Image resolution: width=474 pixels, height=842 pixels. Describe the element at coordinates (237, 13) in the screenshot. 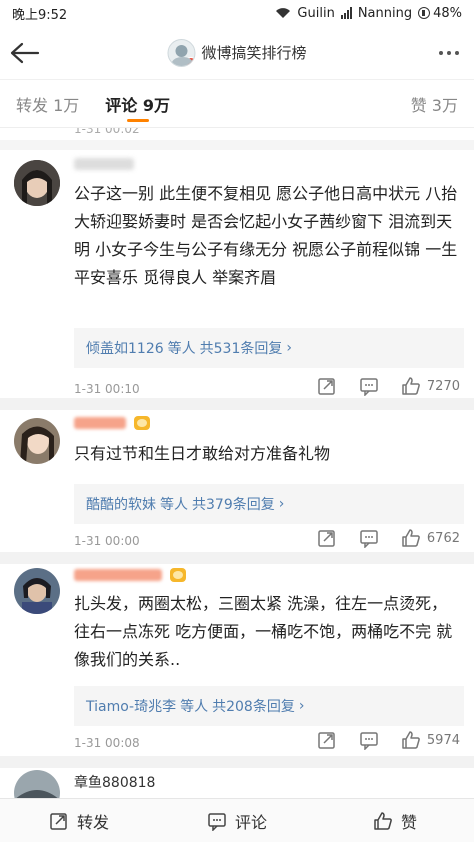

I see `status-bar: 晚上9:52 Guilin Nanning 48%` at that location.